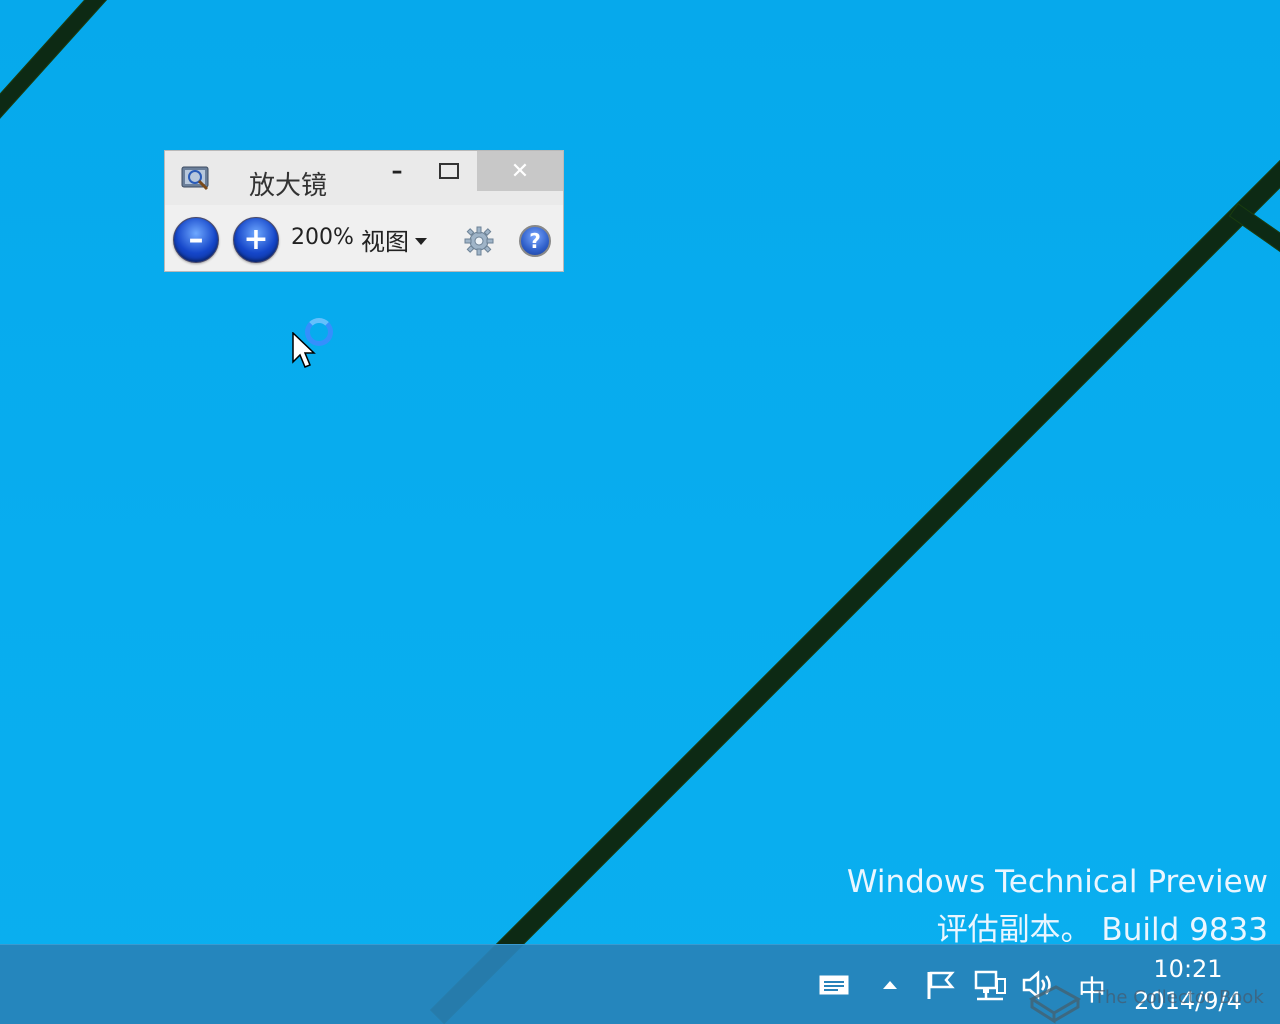  I want to click on zoom-in-button: +, so click(256, 240).